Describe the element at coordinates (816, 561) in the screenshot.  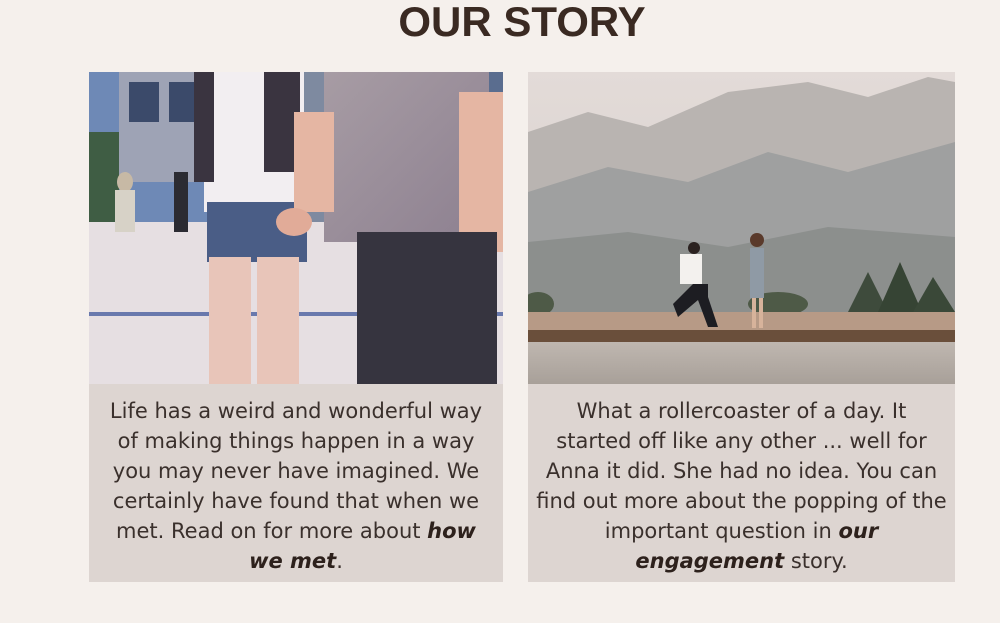
I see `caption-text-end: story.` at that location.